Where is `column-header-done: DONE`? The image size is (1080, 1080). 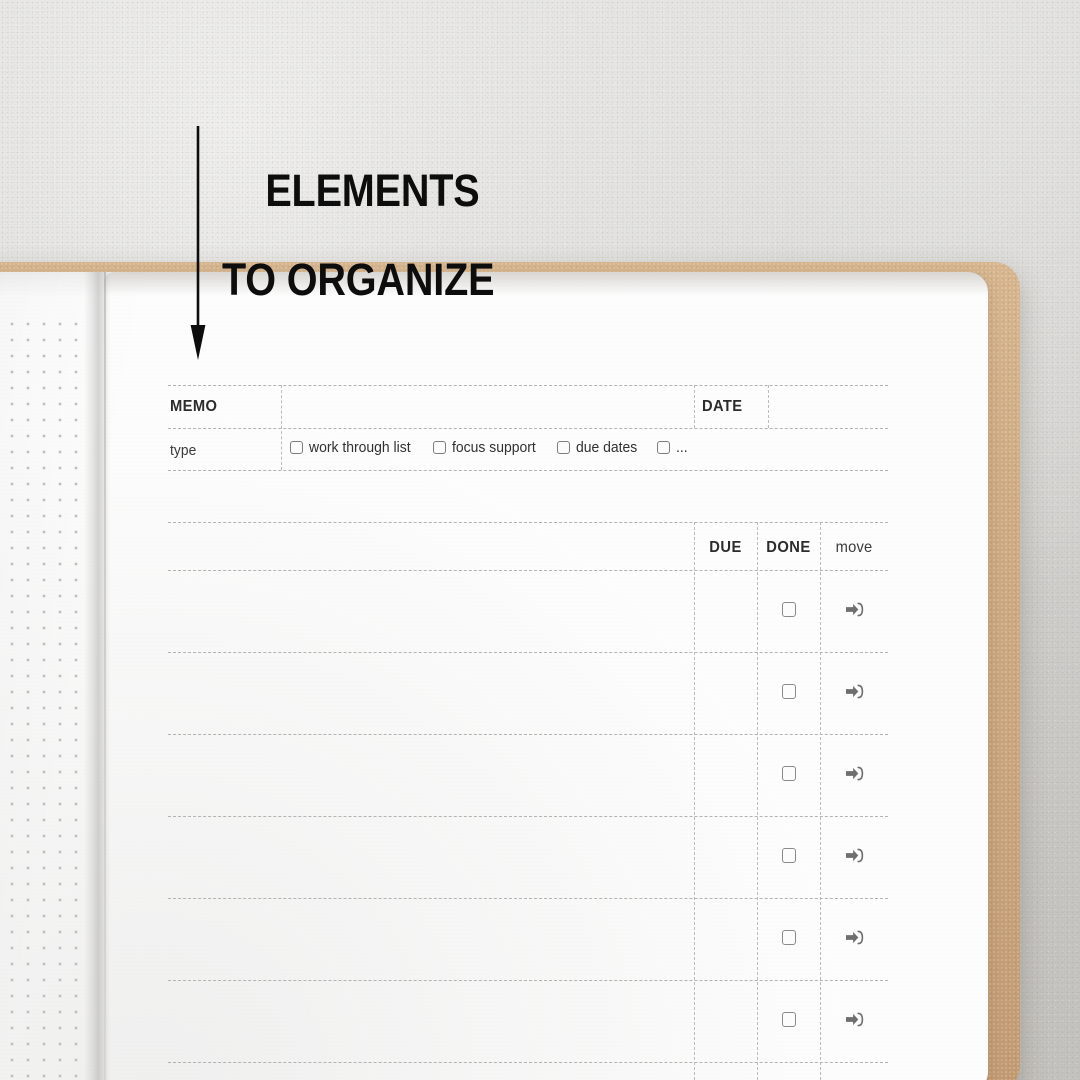 column-header-done: DONE is located at coordinates (788, 547).